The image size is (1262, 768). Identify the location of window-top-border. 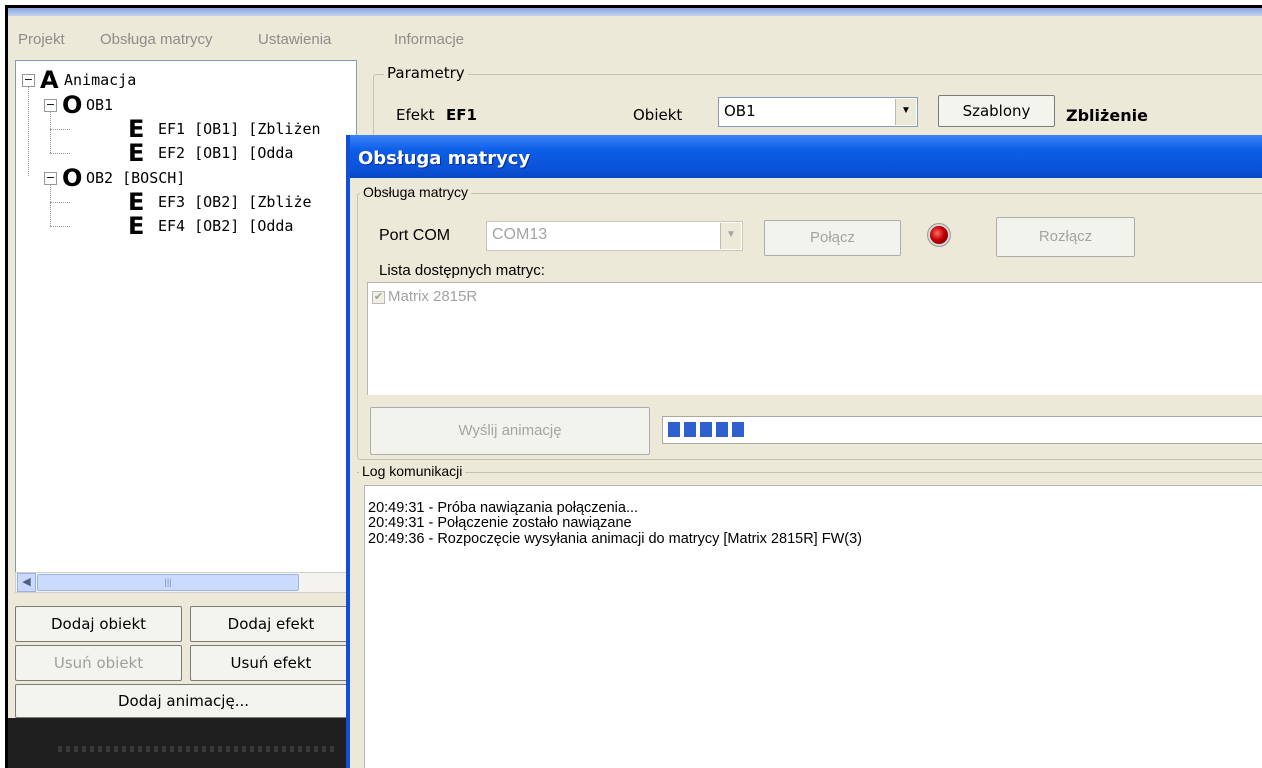
(635, 12).